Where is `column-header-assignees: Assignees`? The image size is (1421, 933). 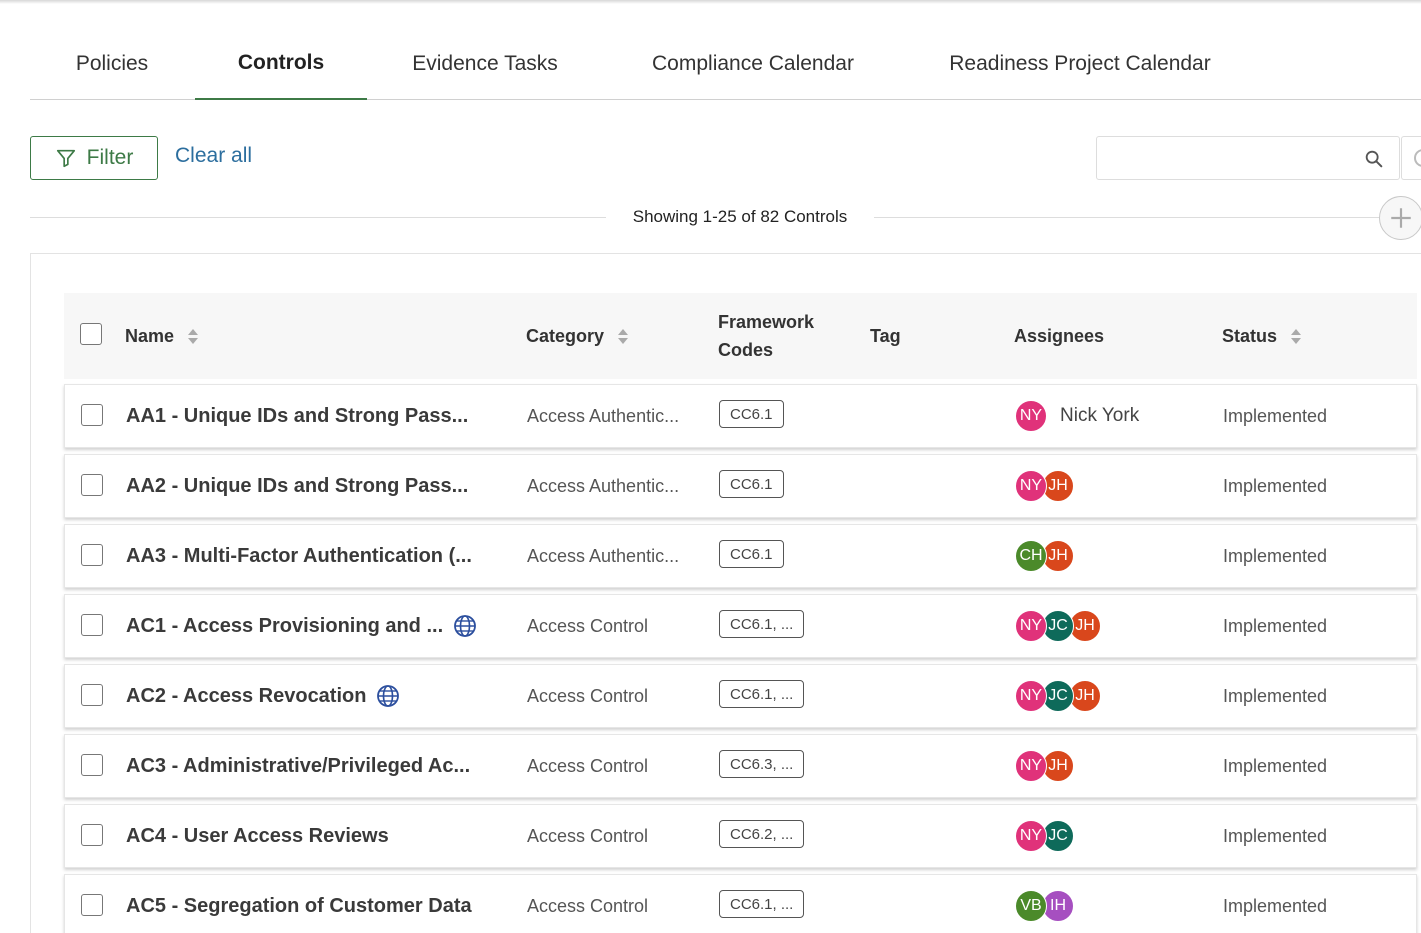 column-header-assignees: Assignees is located at coordinates (1059, 336).